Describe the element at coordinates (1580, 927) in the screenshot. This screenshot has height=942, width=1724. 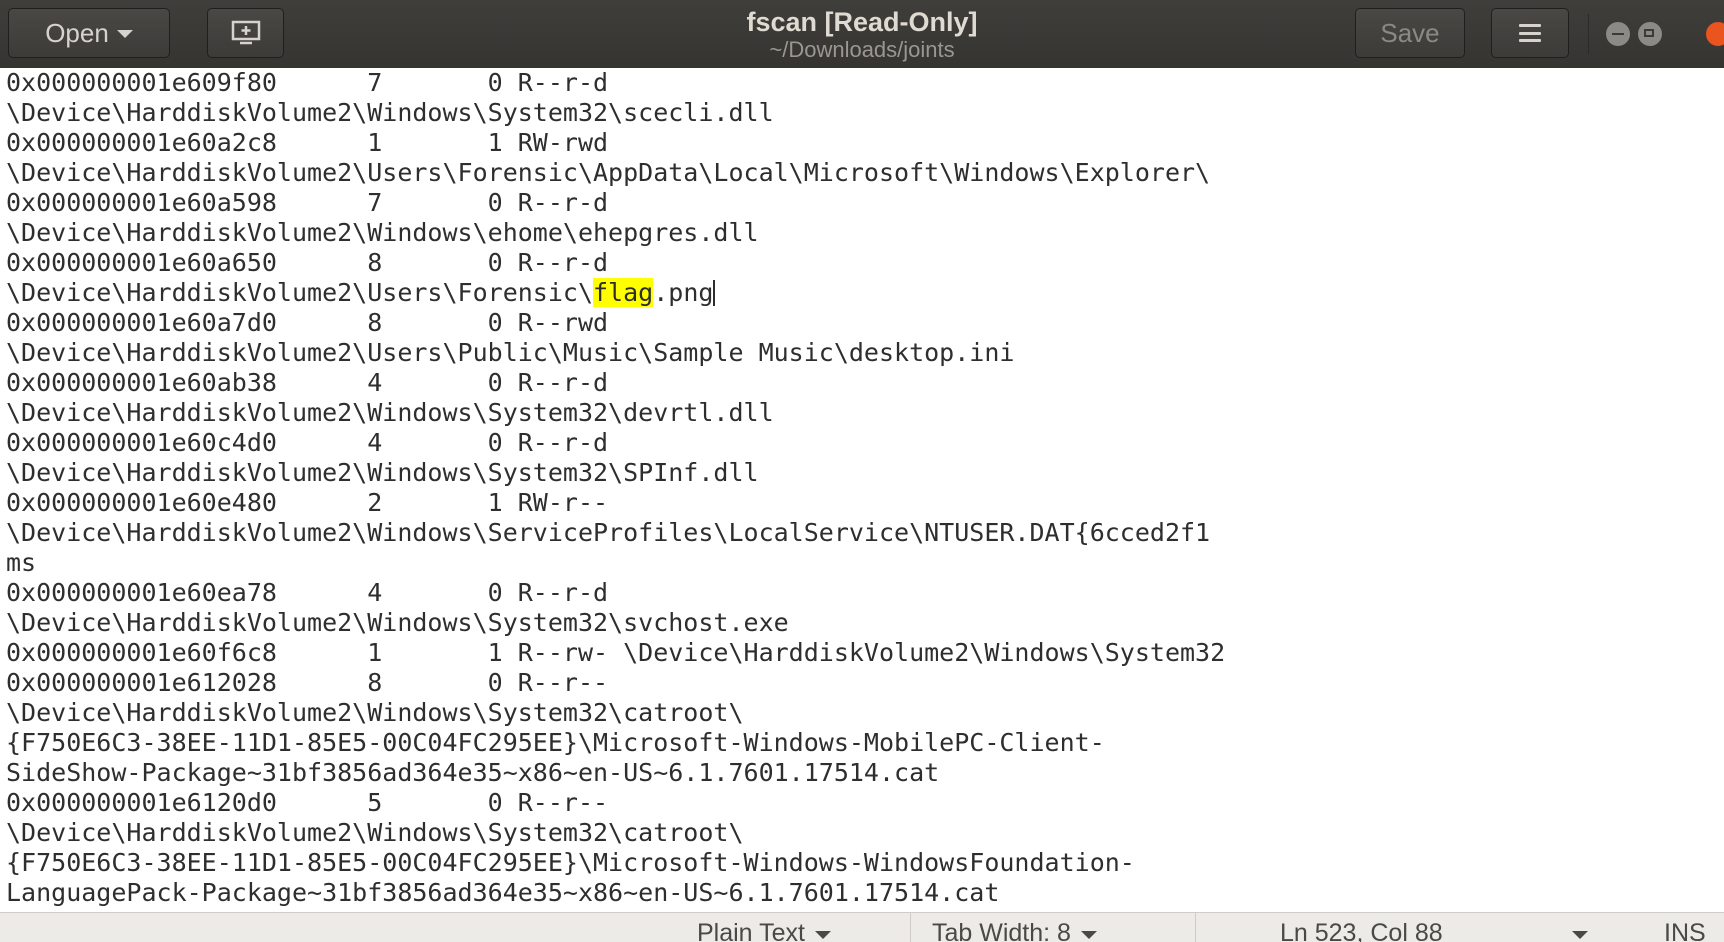
I see `cursor-position-dropdown` at that location.